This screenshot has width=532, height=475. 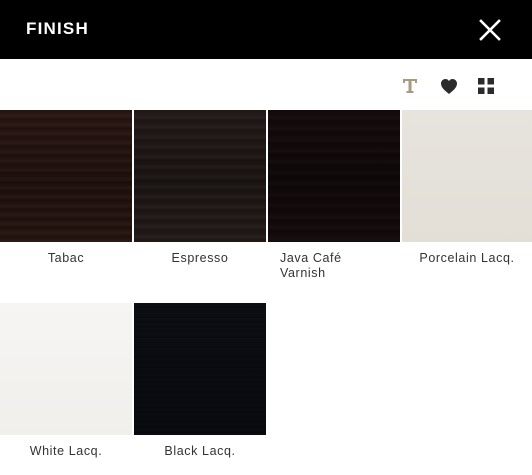 I want to click on text-icon, so click(x=410, y=86).